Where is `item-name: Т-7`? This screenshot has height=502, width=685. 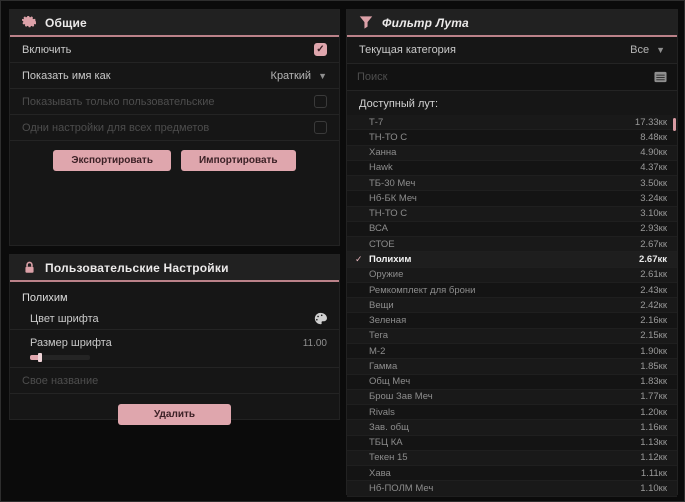 item-name: Т-7 is located at coordinates (376, 122).